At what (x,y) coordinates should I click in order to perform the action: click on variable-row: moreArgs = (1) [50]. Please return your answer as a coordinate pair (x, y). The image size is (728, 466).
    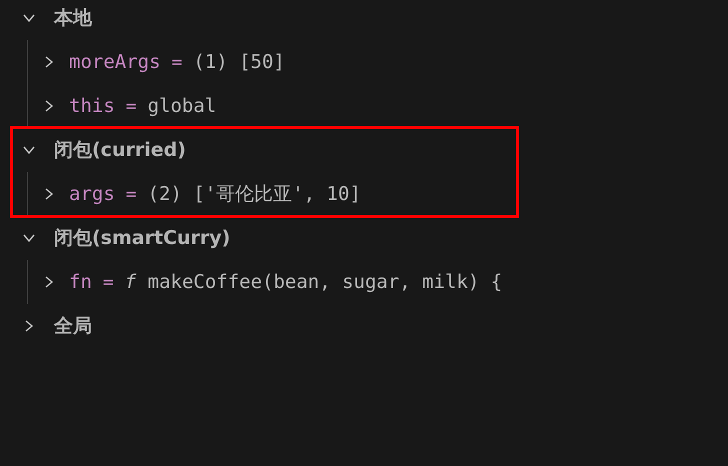
    Looking at the image, I should click on (279, 62).